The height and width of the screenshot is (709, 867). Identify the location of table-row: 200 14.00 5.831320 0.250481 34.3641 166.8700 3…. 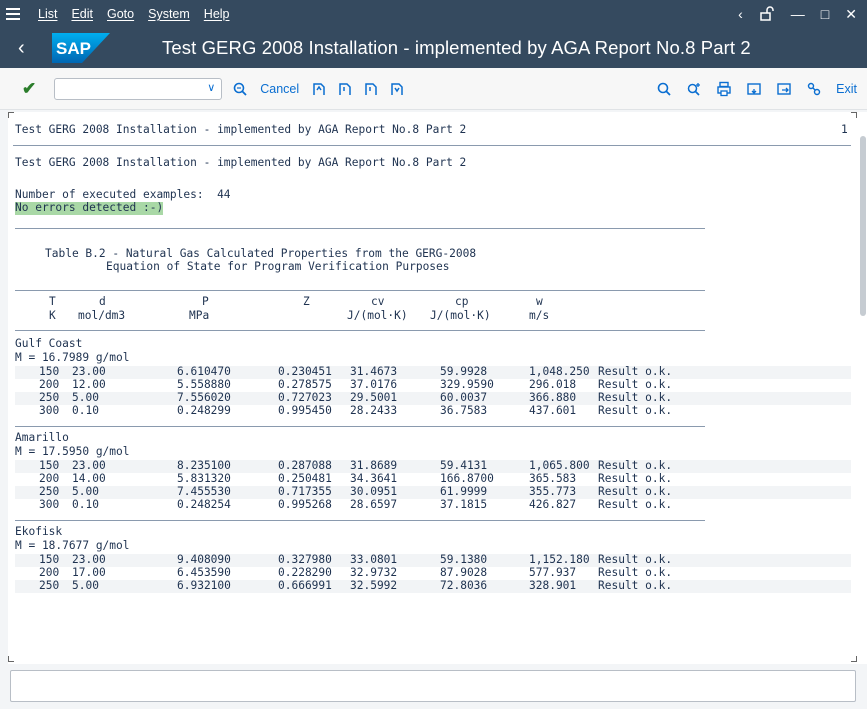
(433, 479).